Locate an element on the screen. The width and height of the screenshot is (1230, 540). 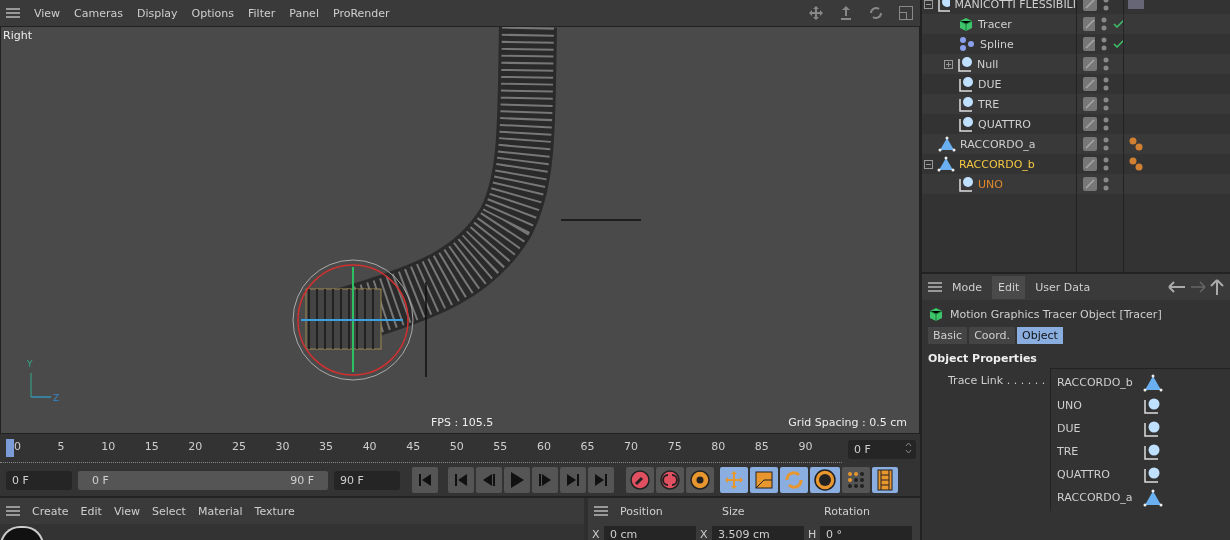
link-item: DUE is located at coordinates (1095, 428).